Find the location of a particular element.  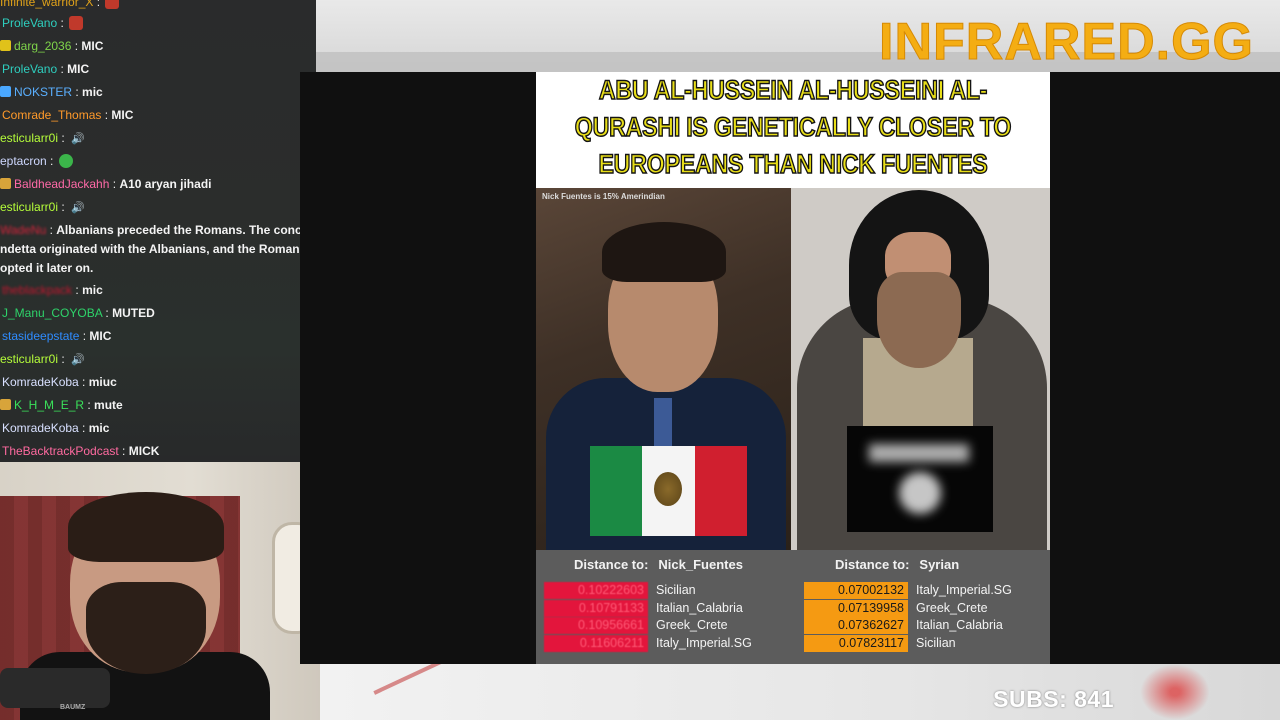

chat-message: TheBacktrackPodcast : MICK is located at coordinates (81, 451).